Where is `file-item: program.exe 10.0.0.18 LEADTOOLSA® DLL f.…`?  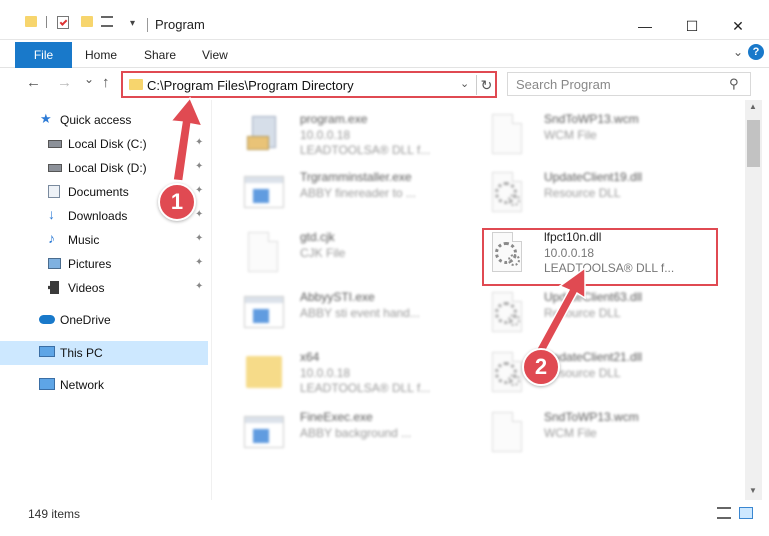
file-item: program.exe 10.0.0.18 LEADTOOLSA® DLL f.… is located at coordinates (357, 135).